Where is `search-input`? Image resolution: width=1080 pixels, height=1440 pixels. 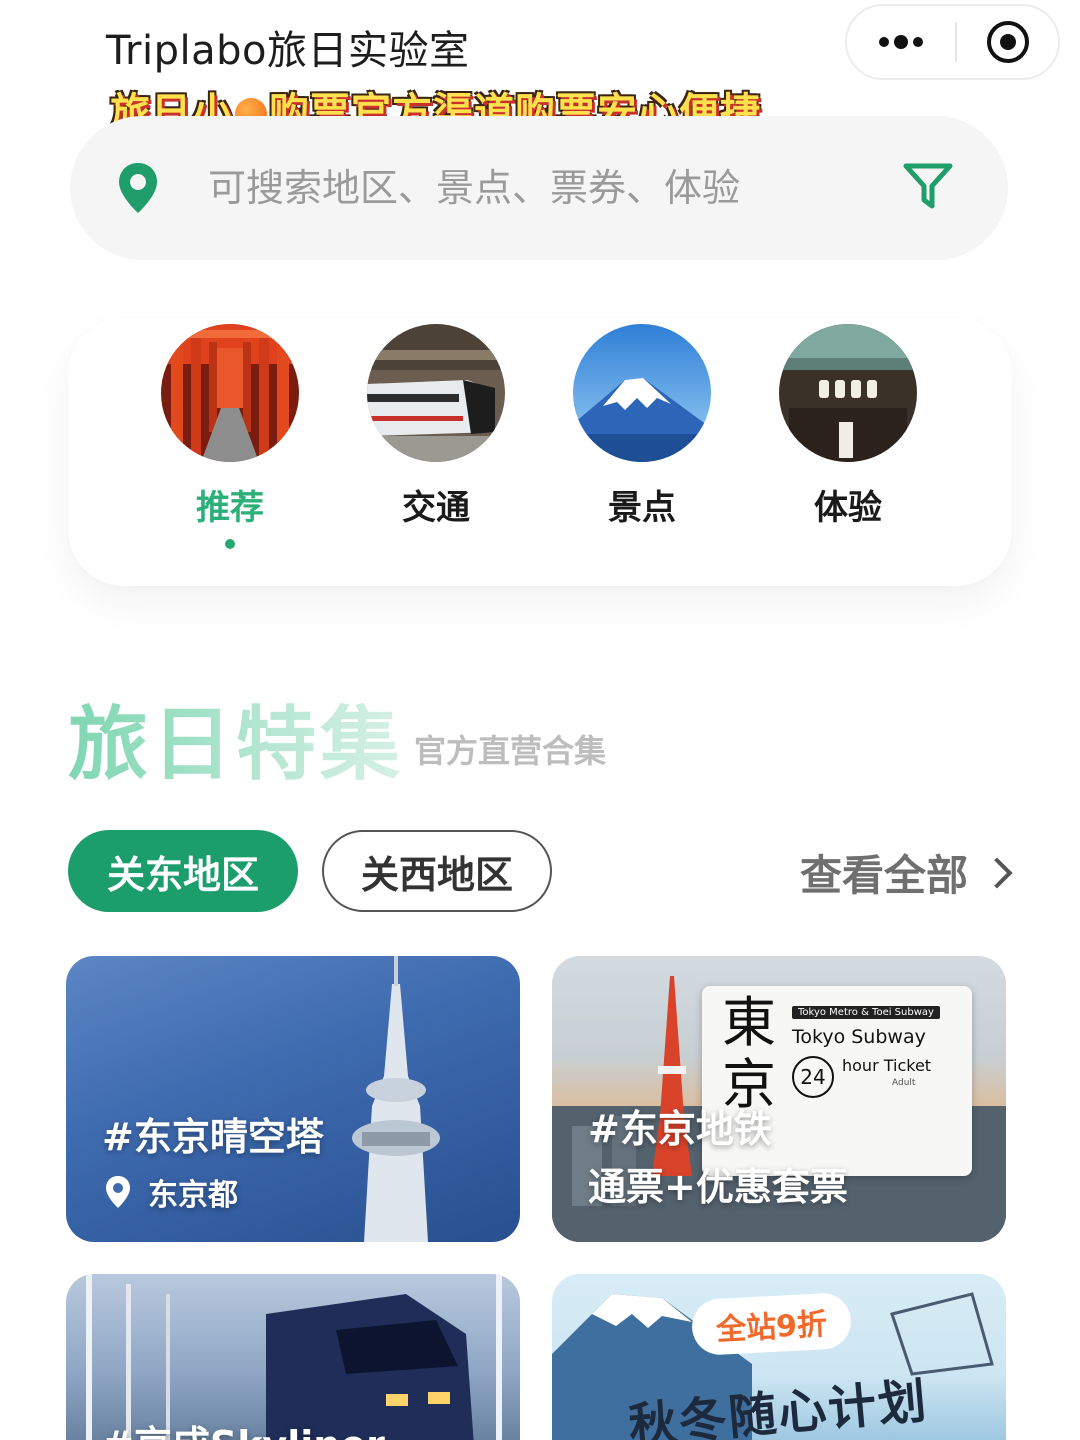
search-input is located at coordinates (528, 188).